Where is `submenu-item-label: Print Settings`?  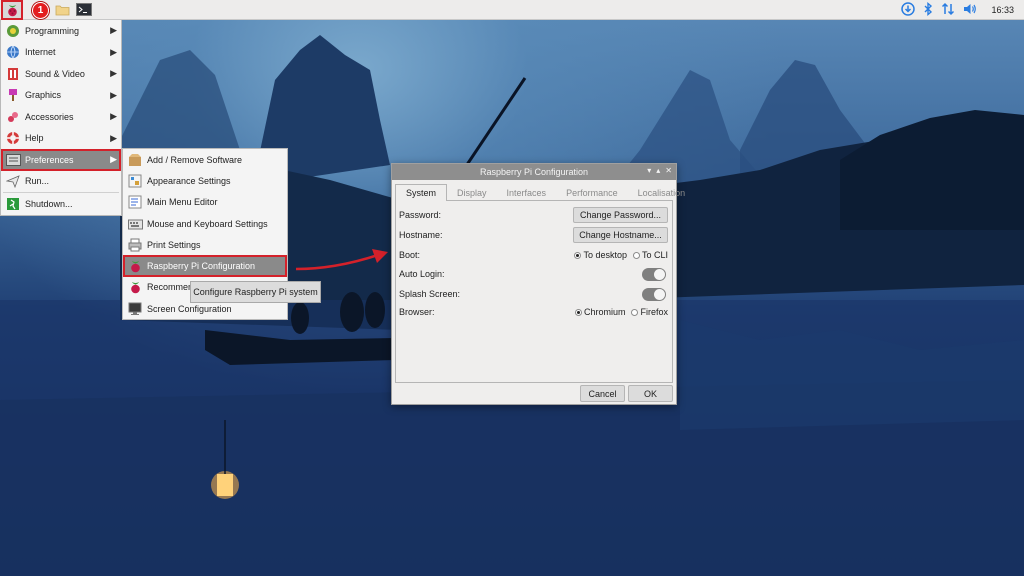
submenu-item-label: Print Settings is located at coordinates (174, 244).